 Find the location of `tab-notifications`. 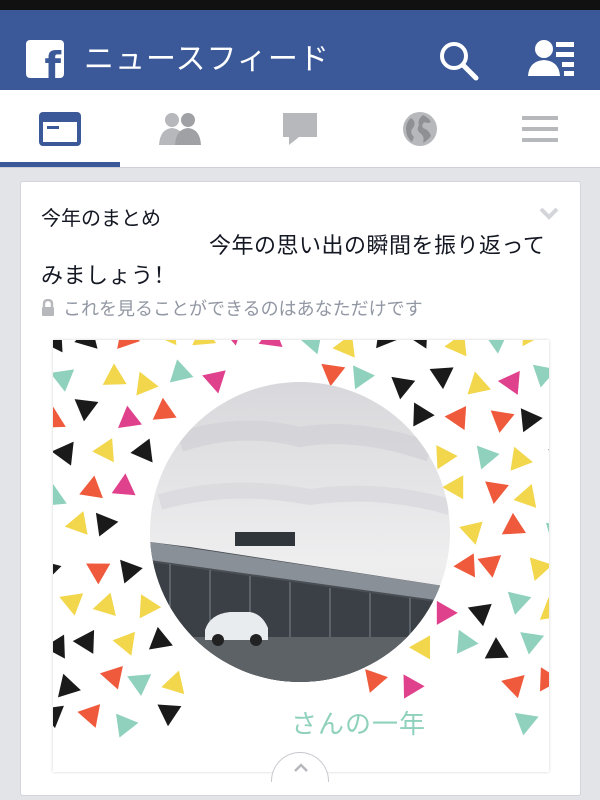

tab-notifications is located at coordinates (420, 129).